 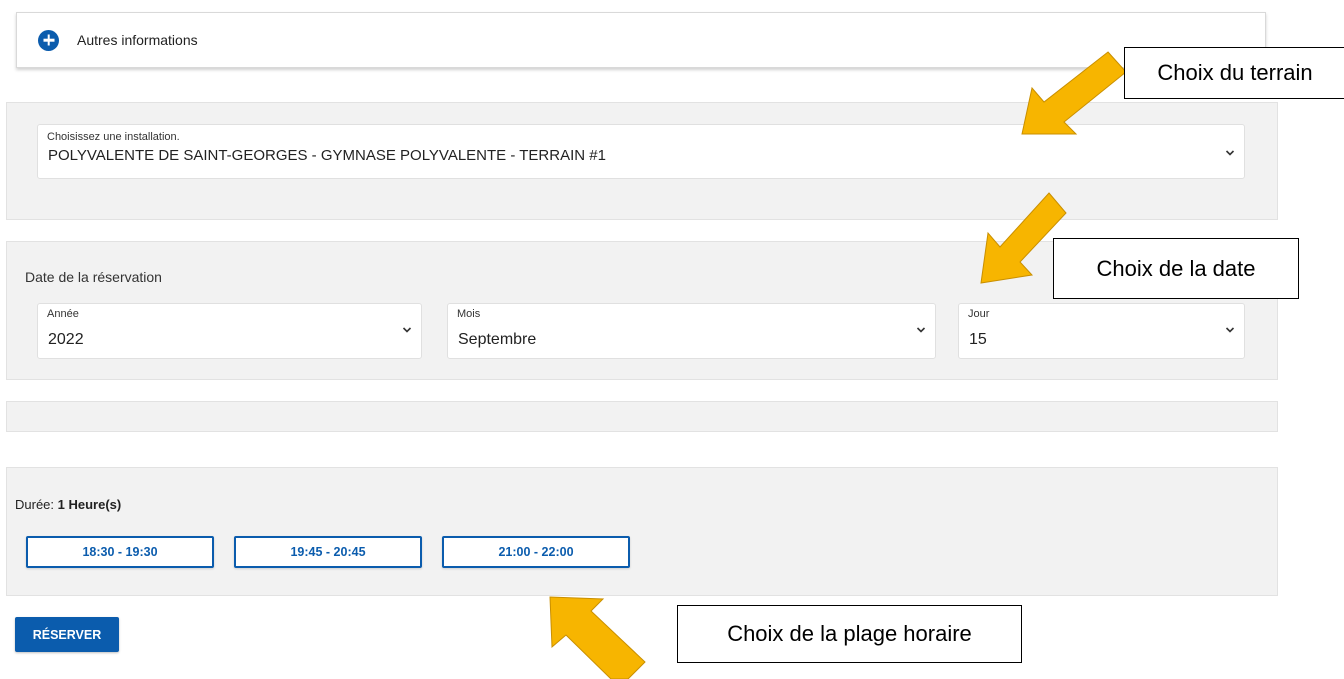 I want to click on annotation-arrow, so click(x=597, y=637).